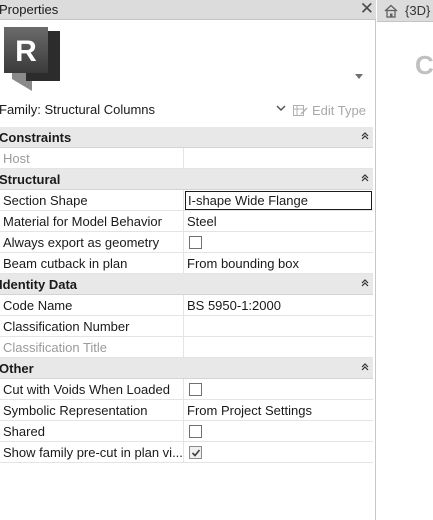 This screenshot has height=520, width=433. What do you see at coordinates (186, 389) in the screenshot?
I see `property-row-cut-with-voids: Cut with Voids When Loaded` at bounding box center [186, 389].